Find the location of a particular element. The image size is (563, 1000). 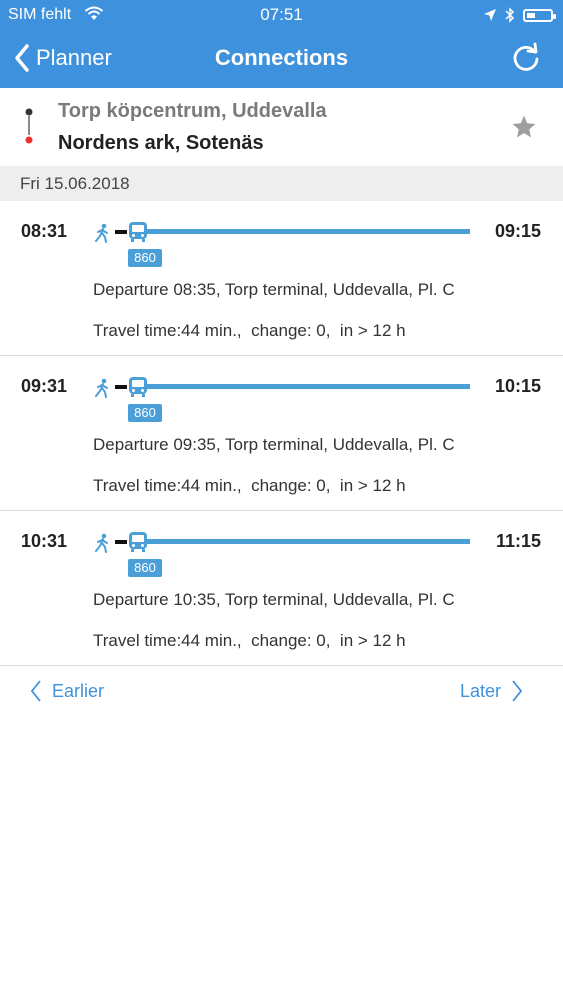

departure-time: 10:31 is located at coordinates (44, 541).